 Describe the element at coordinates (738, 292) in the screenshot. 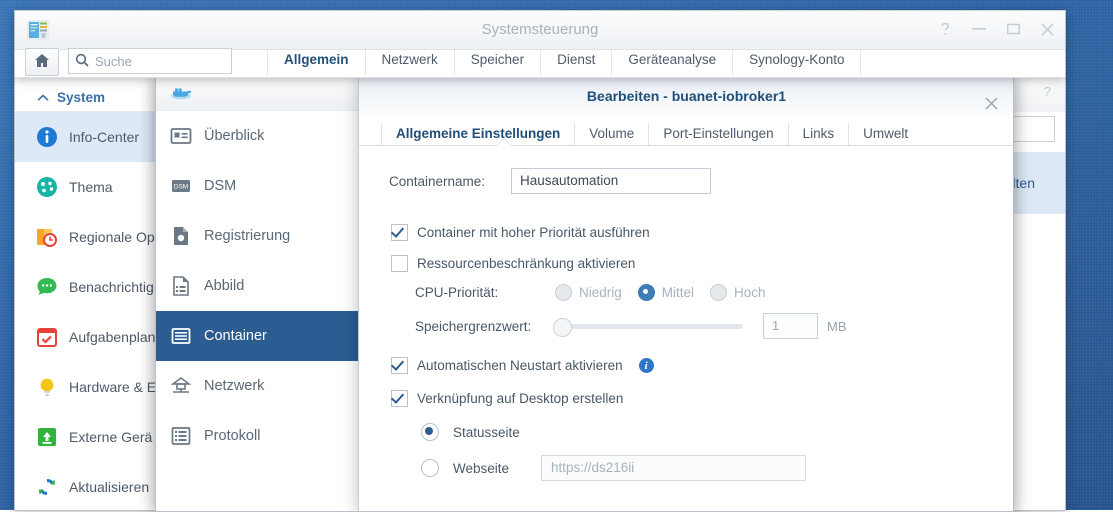

I see `cpu-priority-option-hoch: Hoch` at that location.